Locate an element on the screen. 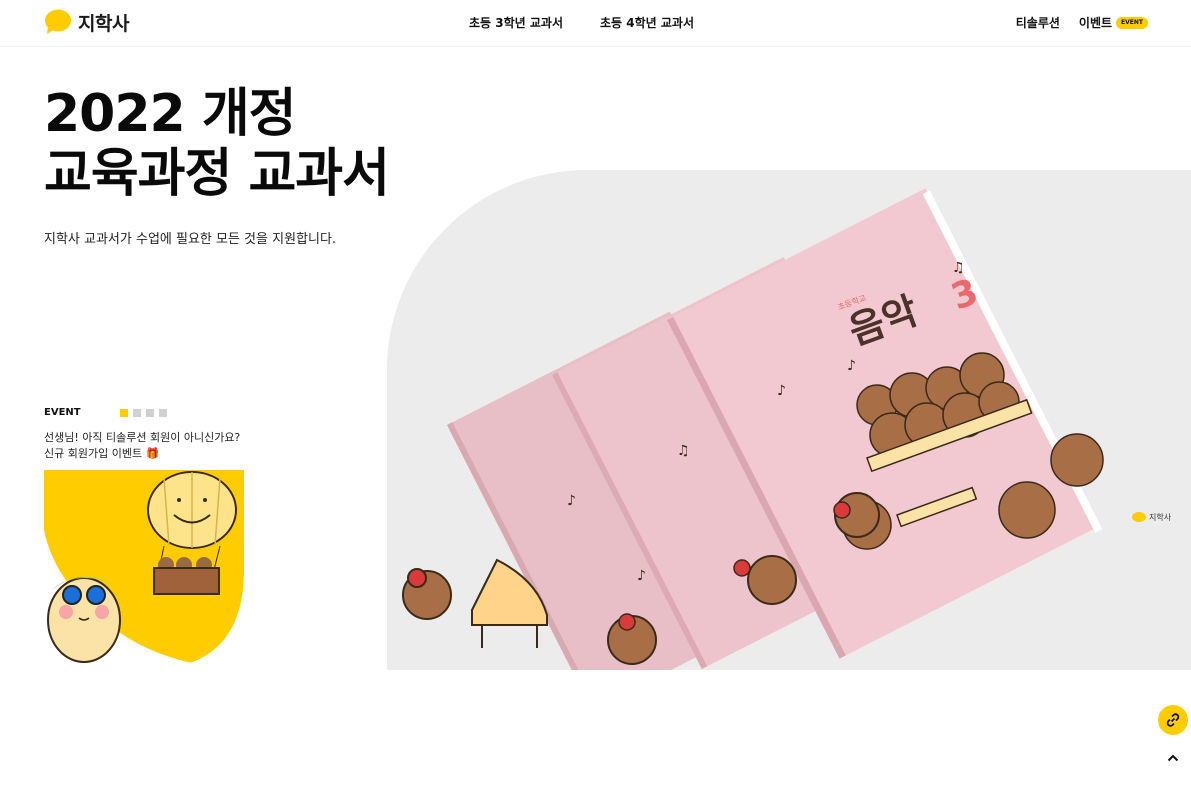 The image size is (1191, 810). event-text-line1: 선생님! 아직 티솔루션 회원이 아니신가요? is located at coordinates (142, 437).